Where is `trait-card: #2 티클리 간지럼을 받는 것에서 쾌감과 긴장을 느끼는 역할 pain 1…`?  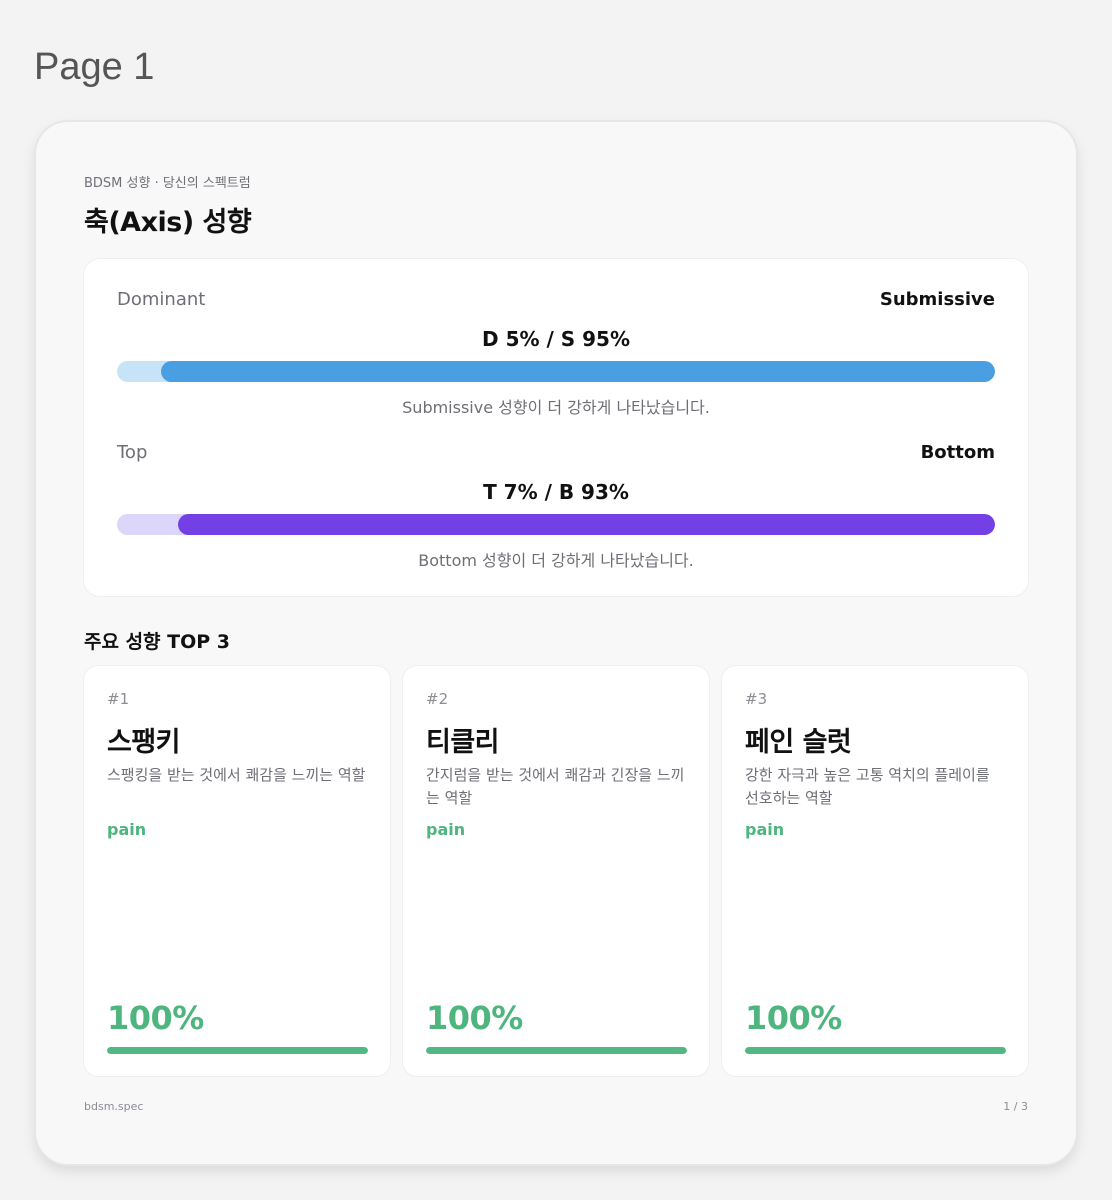 trait-card: #2 티클리 간지럼을 받는 것에서 쾌감과 긴장을 느끼는 역할 pain 1… is located at coordinates (556, 871).